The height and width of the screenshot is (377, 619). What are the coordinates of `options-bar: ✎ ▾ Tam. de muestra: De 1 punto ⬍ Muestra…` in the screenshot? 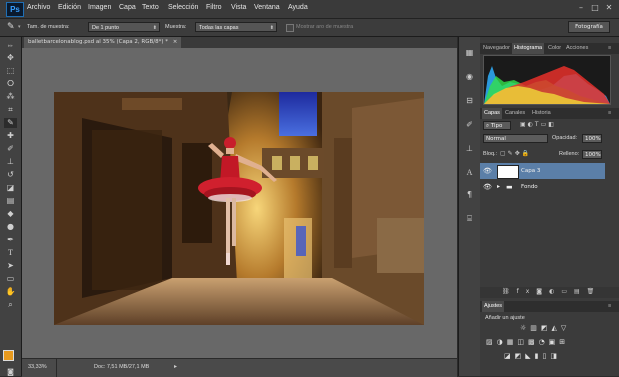 It's located at (309, 28).